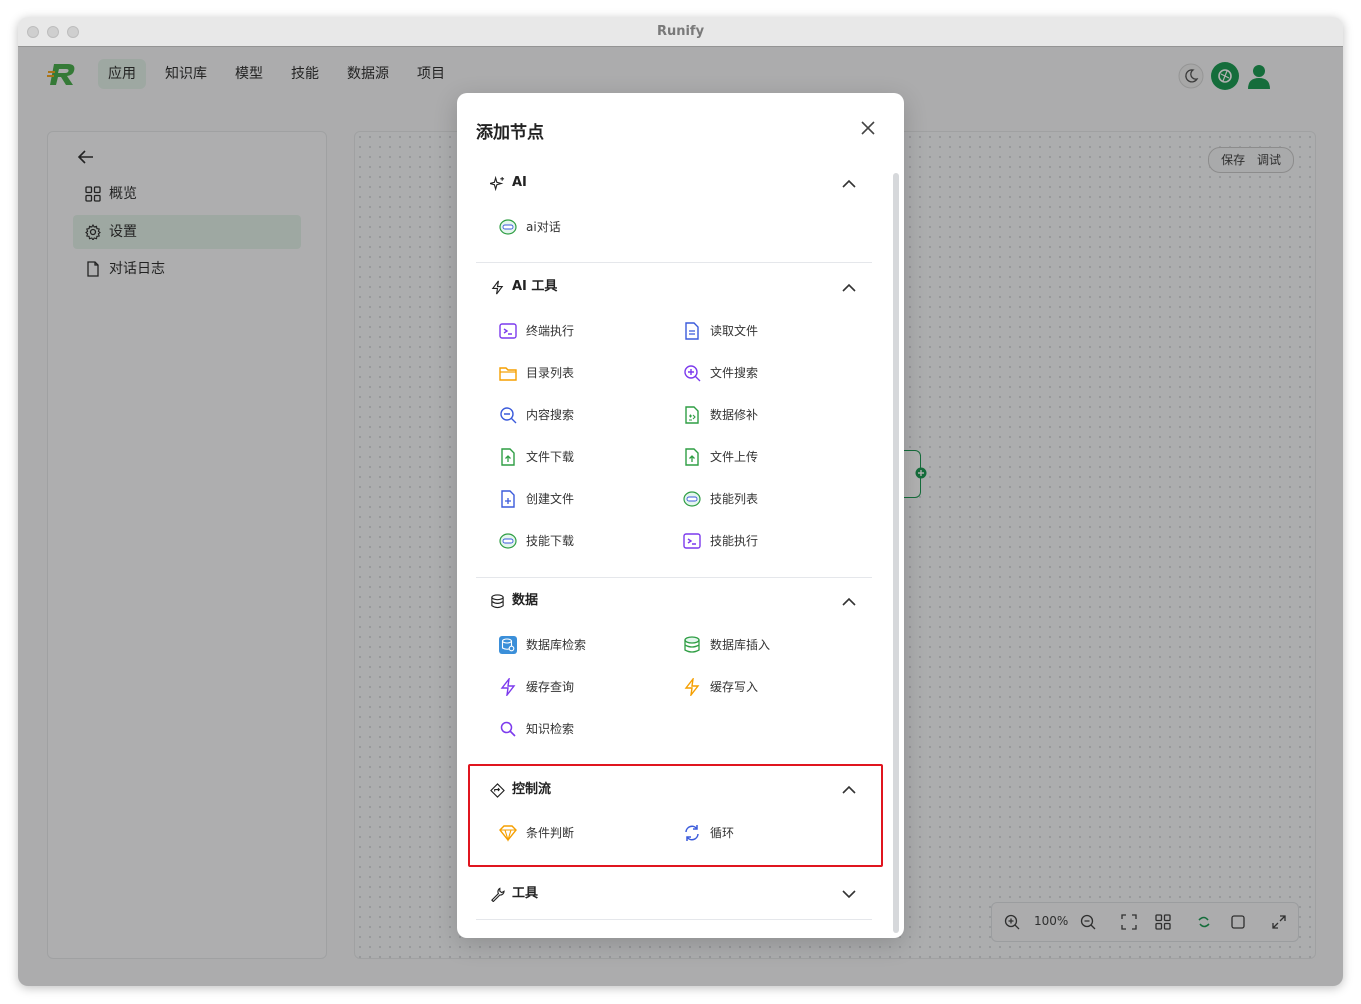 The image size is (1361, 1004). I want to click on wrench-icon, so click(498, 894).